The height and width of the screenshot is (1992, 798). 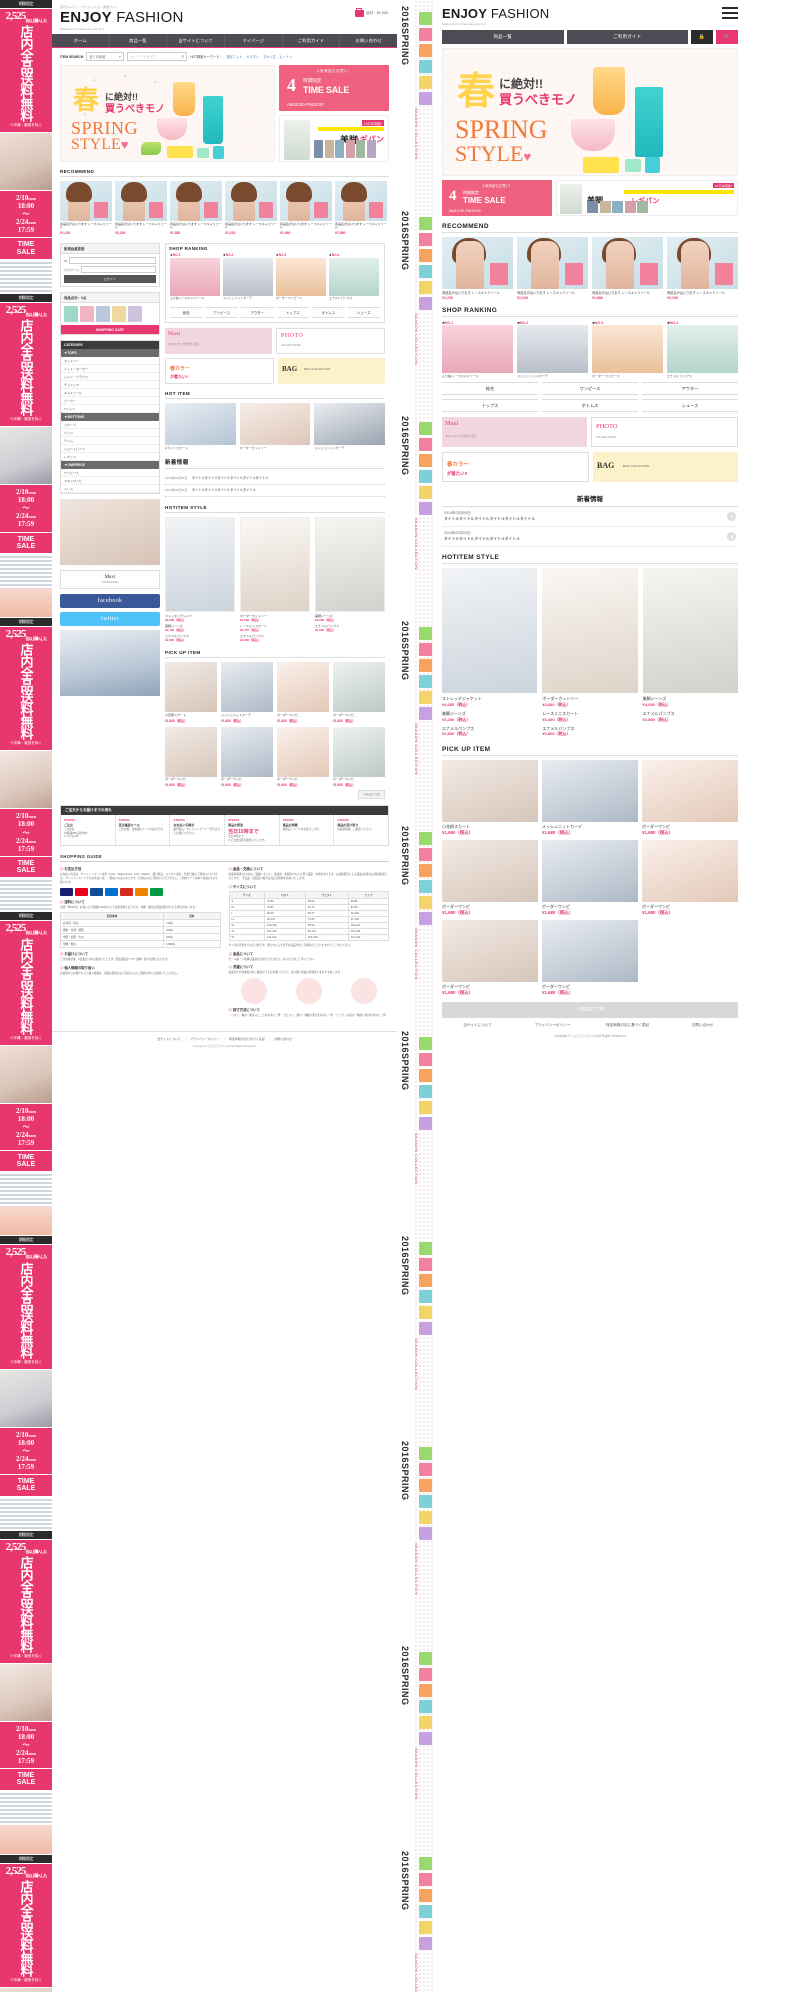 I want to click on category-item: Tシャツ, so click(x=110, y=409).